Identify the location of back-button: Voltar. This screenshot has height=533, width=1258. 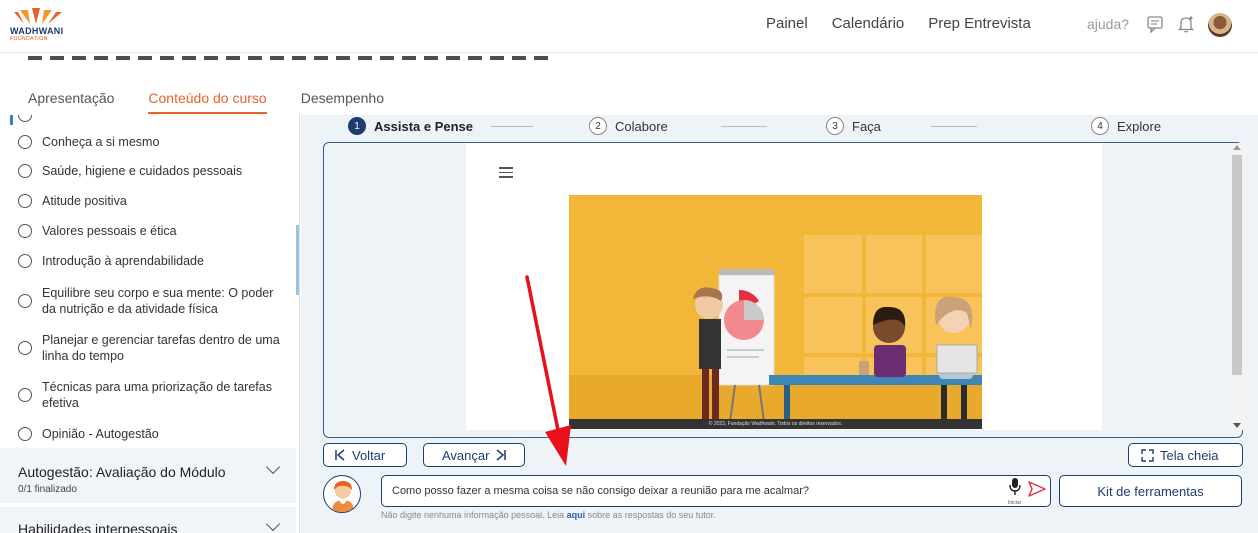
(365, 455).